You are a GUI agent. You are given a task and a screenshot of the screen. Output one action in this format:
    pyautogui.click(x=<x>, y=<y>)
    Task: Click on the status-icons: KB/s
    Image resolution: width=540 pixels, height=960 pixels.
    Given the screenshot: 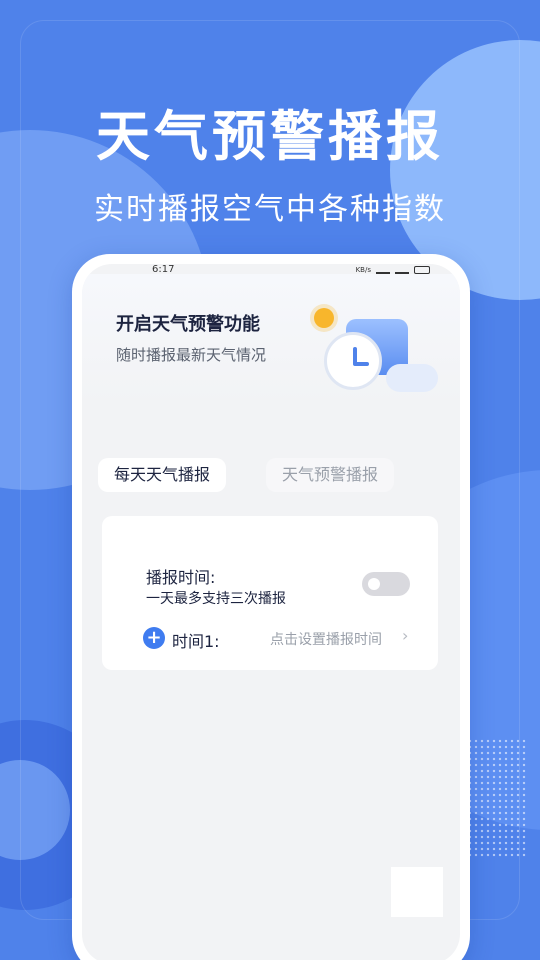 What is the action you would take?
    pyautogui.click(x=393, y=270)
    